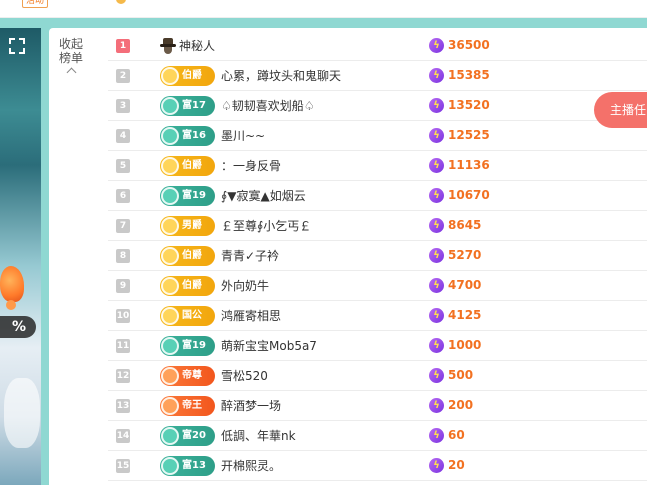 The height and width of the screenshot is (485, 647). Describe the element at coordinates (71, 72) in the screenshot. I see `chevron-up-icon` at that location.